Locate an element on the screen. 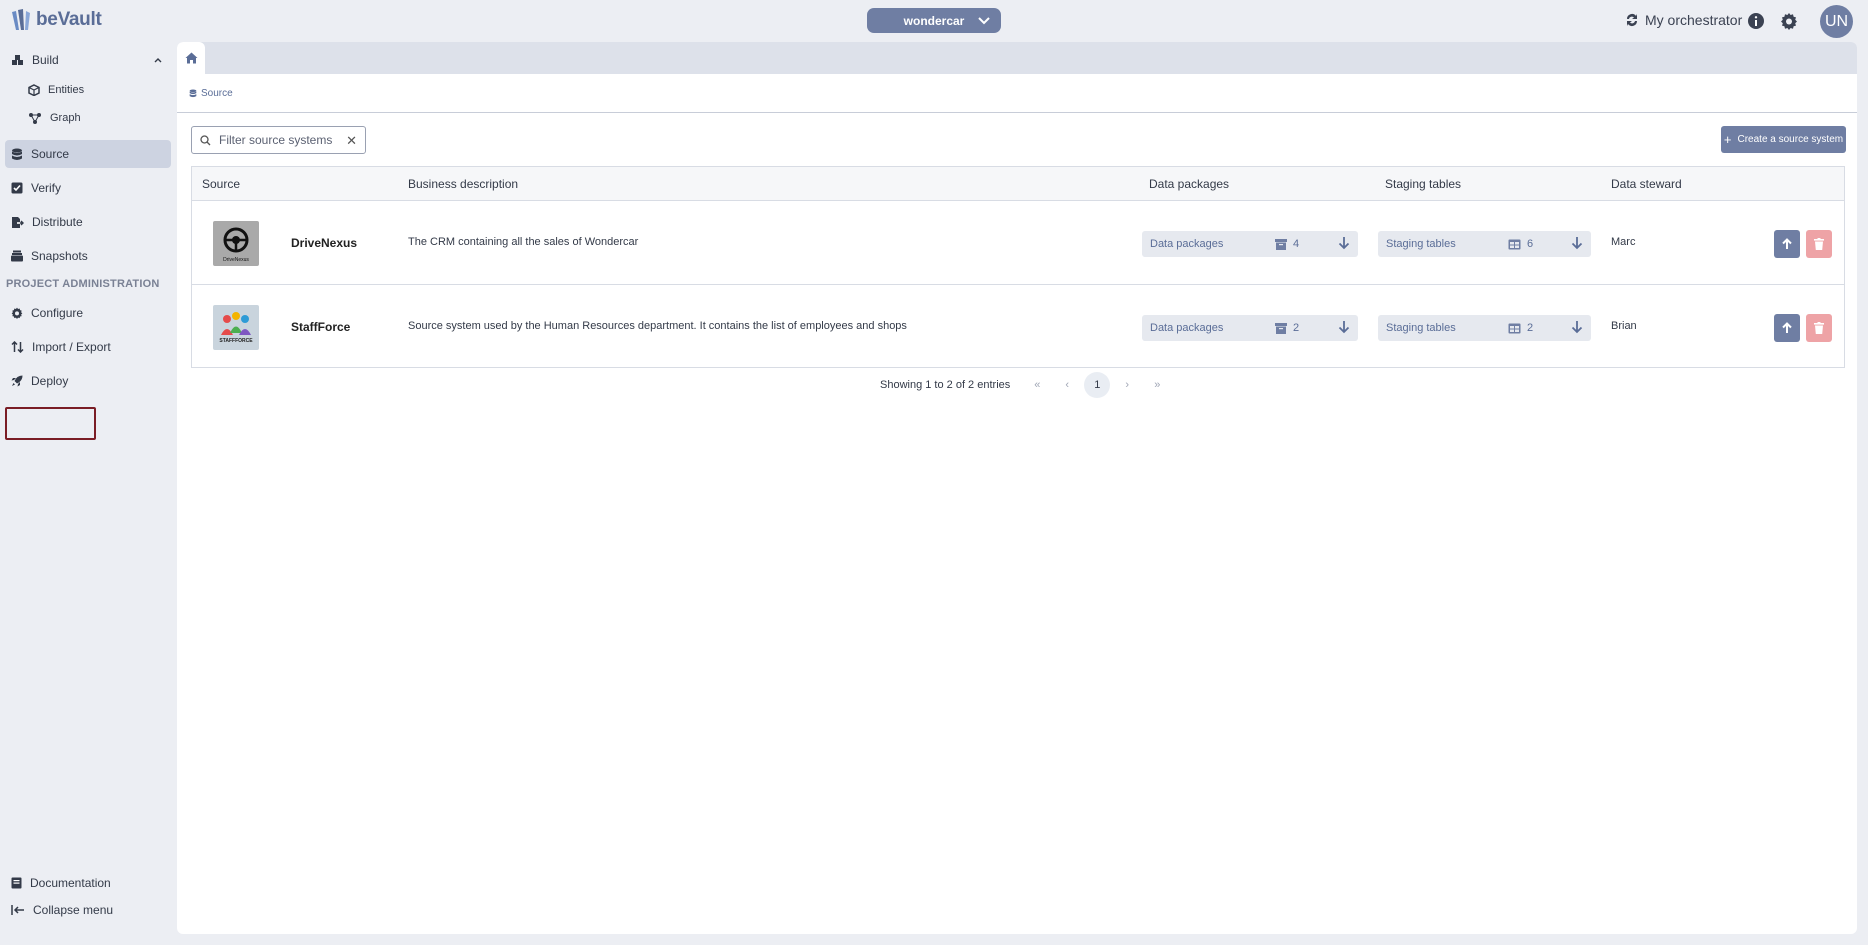  sidebar-item-label: Snapshots is located at coordinates (59, 256).